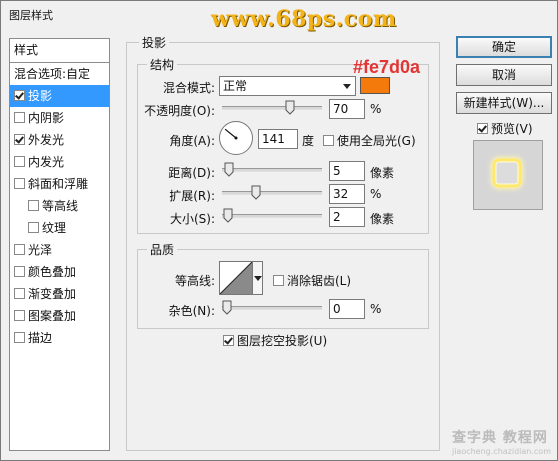 The image size is (558, 461). What do you see at coordinates (59, 96) in the screenshot?
I see `style-item: 投影` at bounding box center [59, 96].